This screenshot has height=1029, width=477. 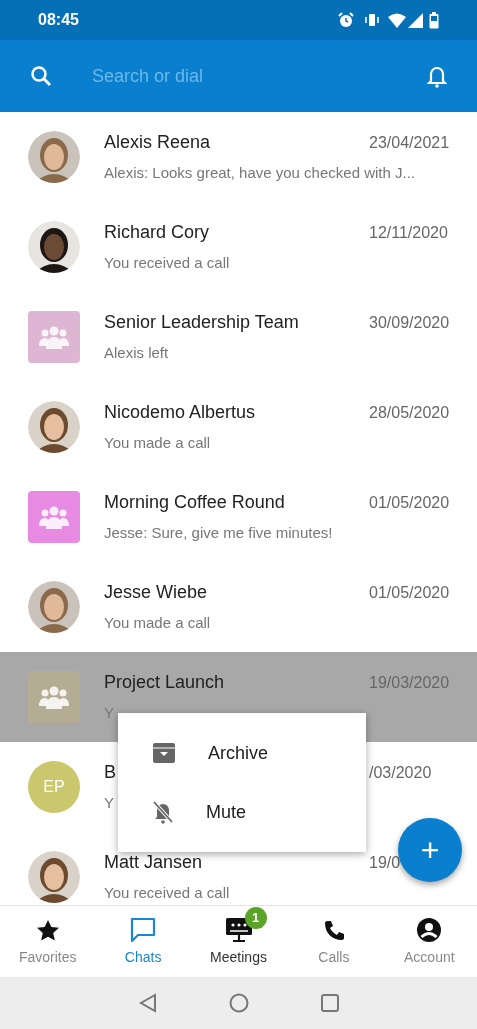 I want to click on clock-time: 08:45, so click(x=58, y=20).